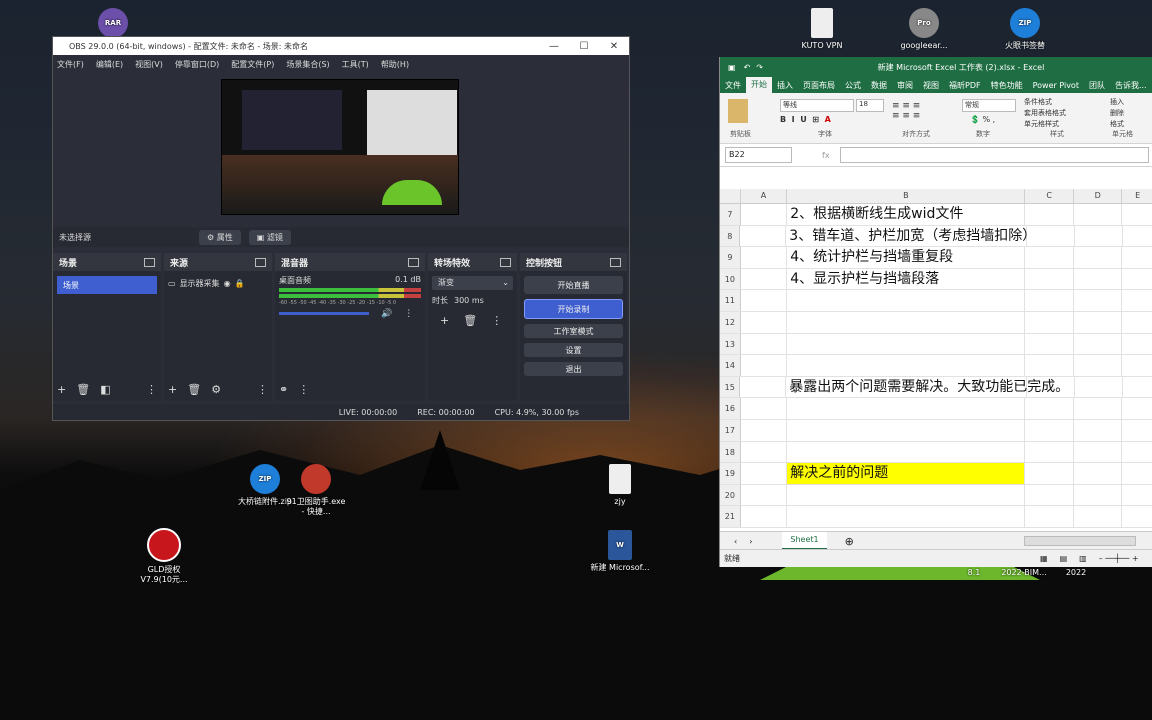 Image resolution: width=1152 pixels, height=720 pixels. What do you see at coordinates (573, 285) in the screenshot?
I see `start-streaming-button: 开始直播` at bounding box center [573, 285].